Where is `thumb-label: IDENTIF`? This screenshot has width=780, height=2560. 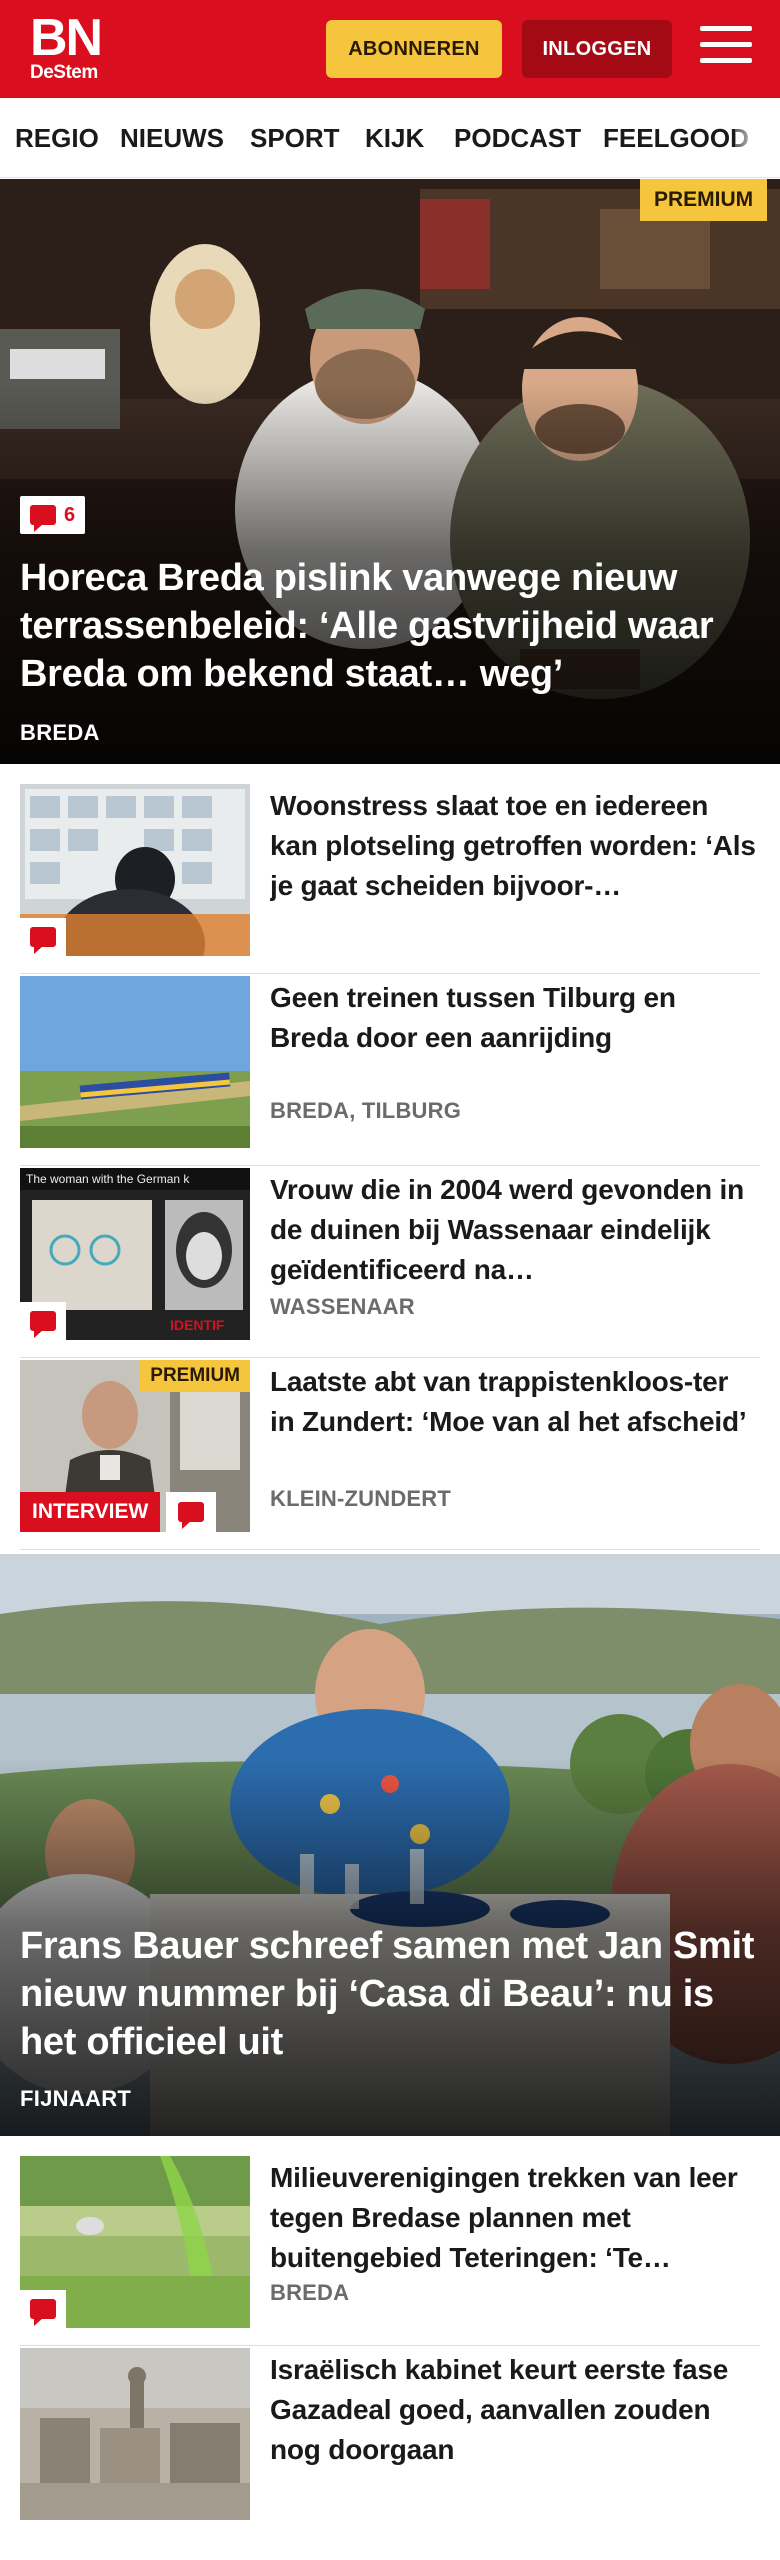
thumb-label: IDENTIF is located at coordinates (197, 1325).